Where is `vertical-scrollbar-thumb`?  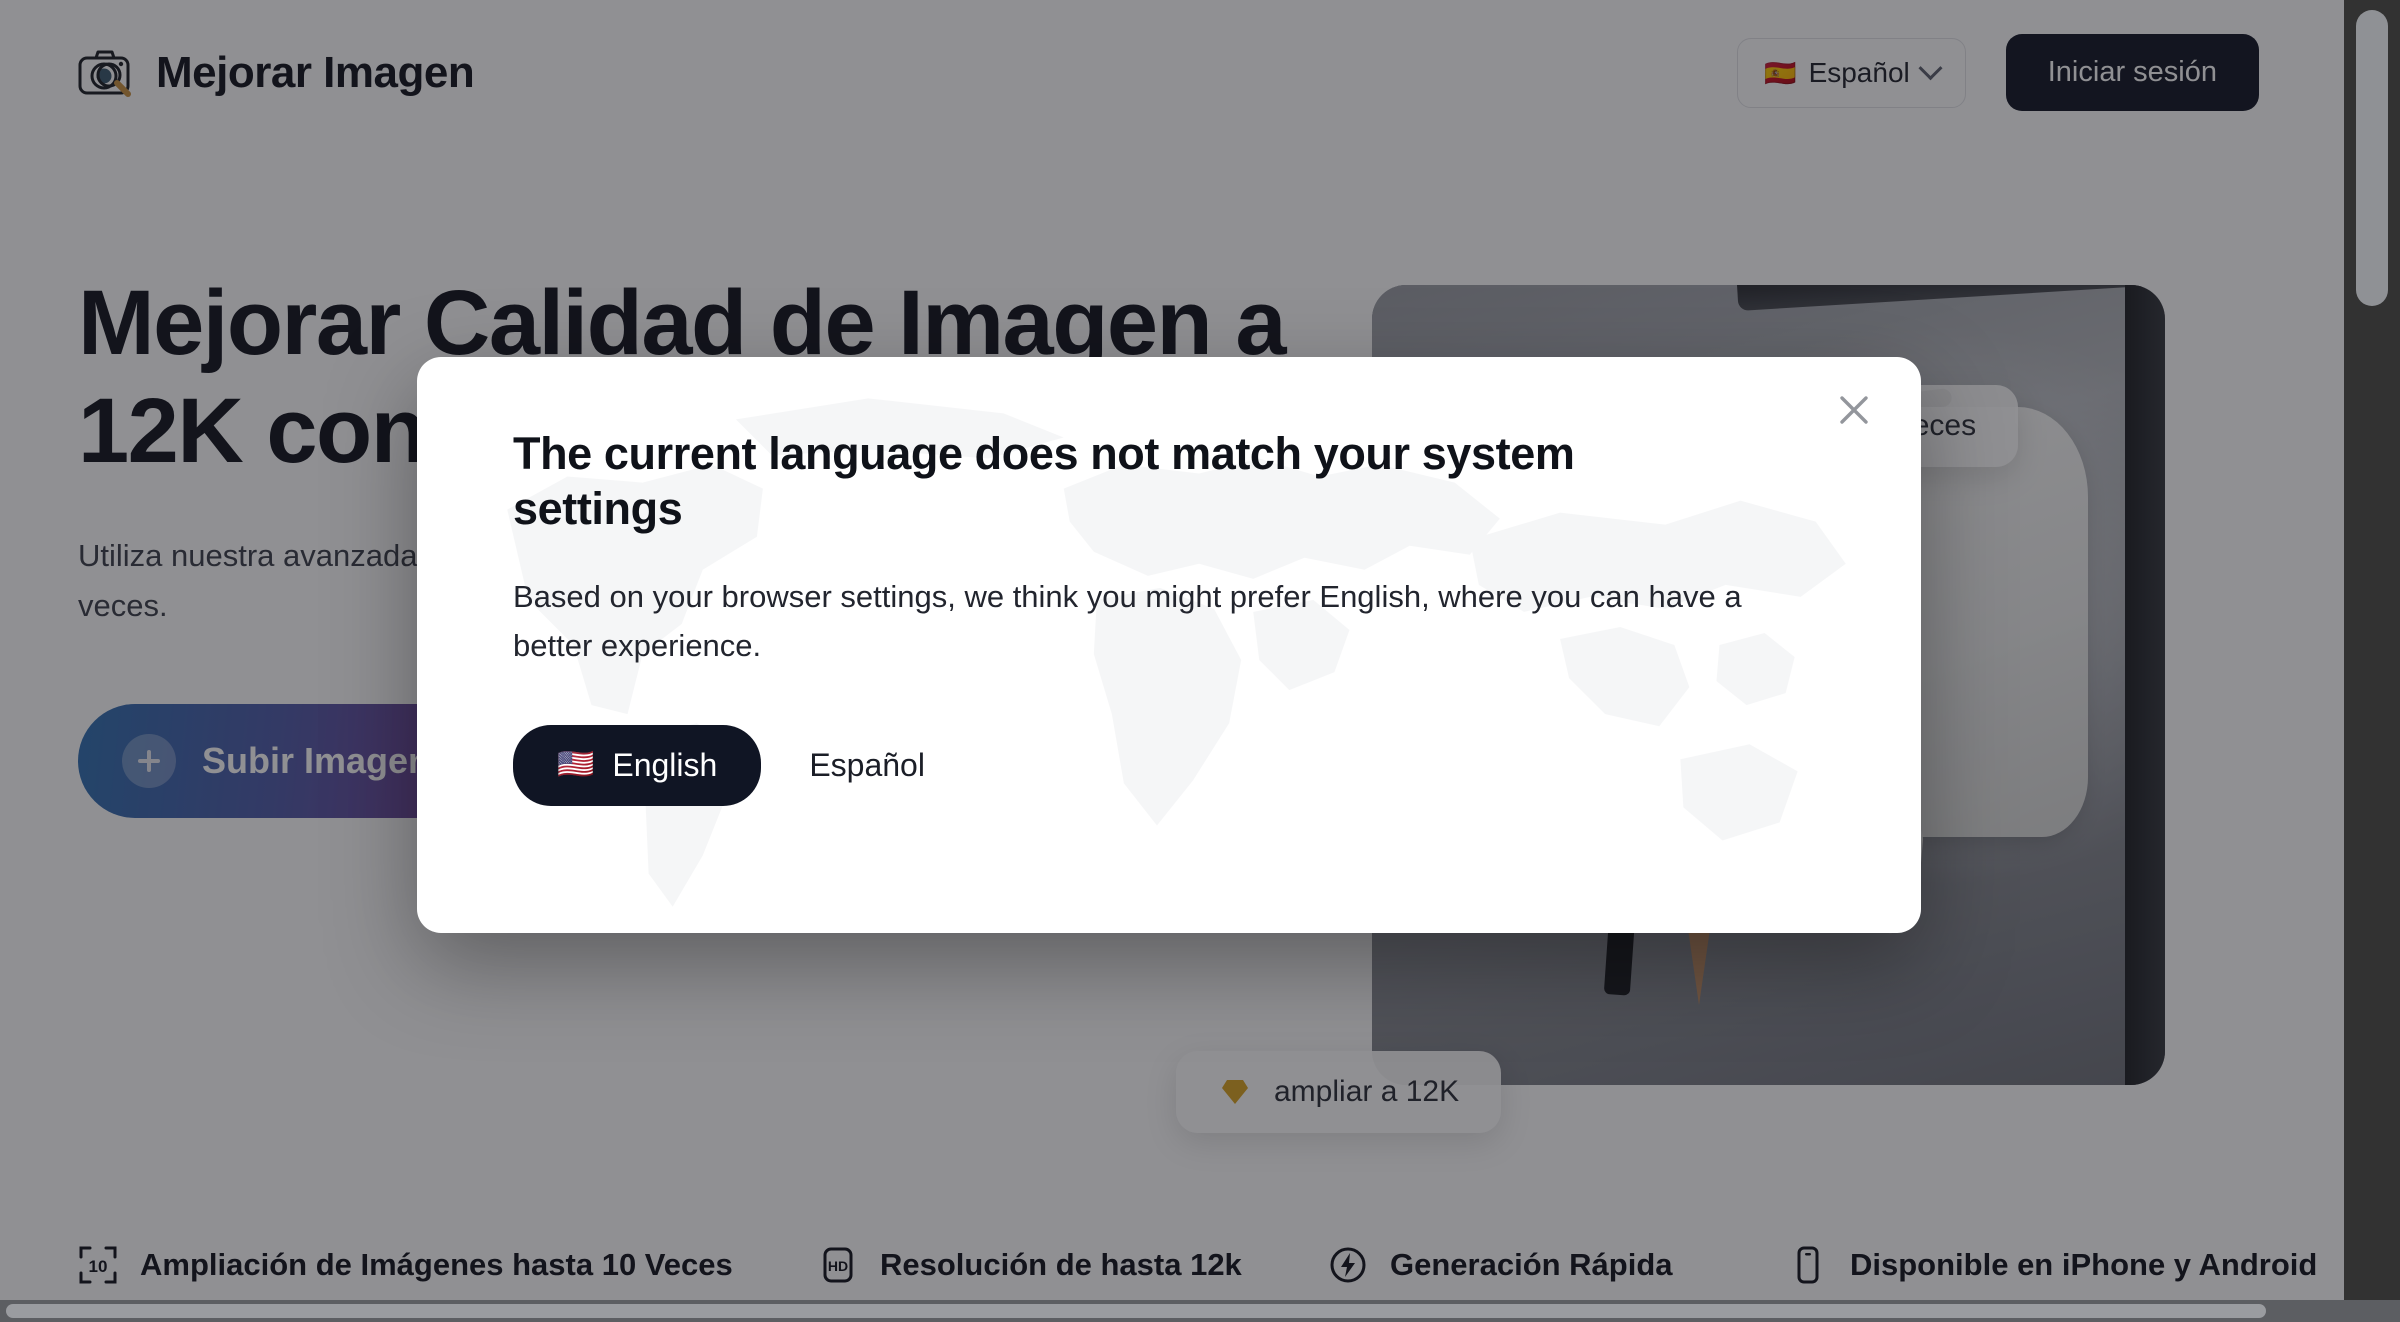
vertical-scrollbar-thumb is located at coordinates (2372, 158).